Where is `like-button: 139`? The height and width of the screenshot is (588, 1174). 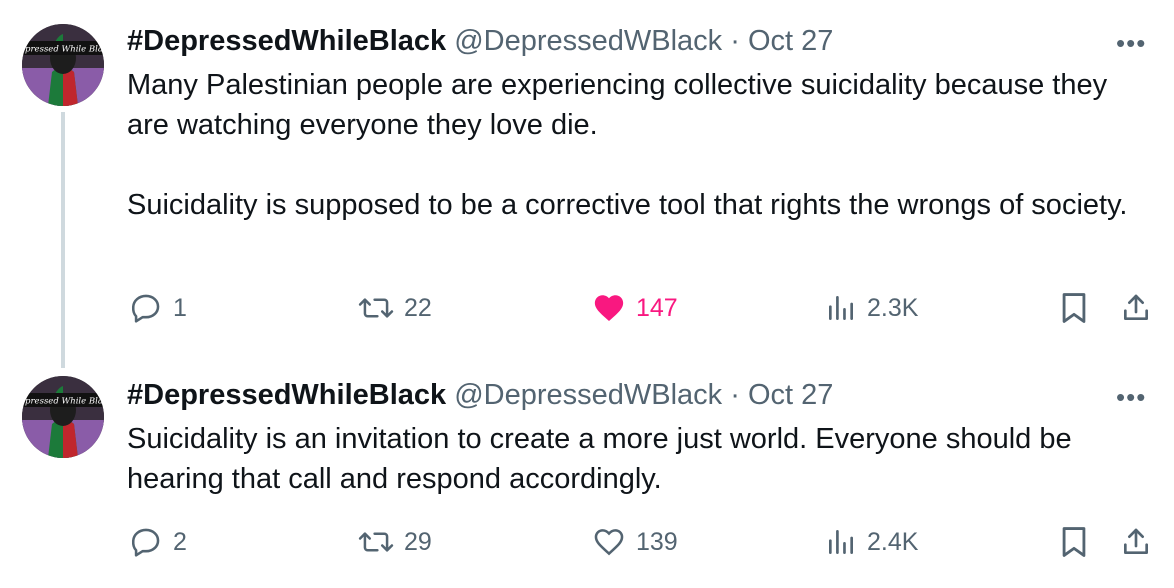
like-button: 139 is located at coordinates (635, 542).